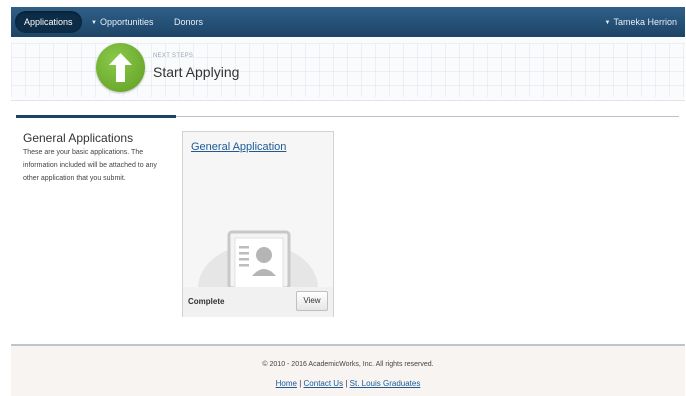  I want to click on footer-st-louis-graduates-link: St. Louis Graduates, so click(385, 383).